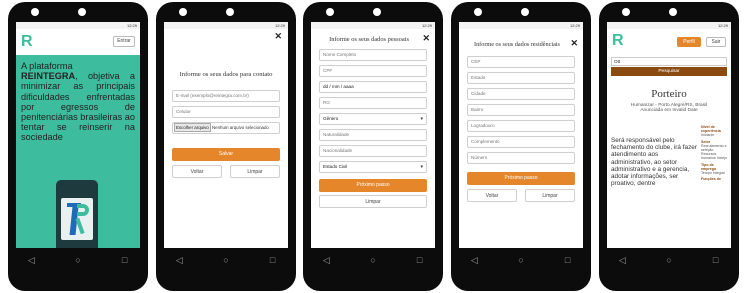 The height and width of the screenshot is (293, 747). Describe the element at coordinates (373, 87) in the screenshot. I see `birthdate-field: dd / mm / aaaa` at that location.